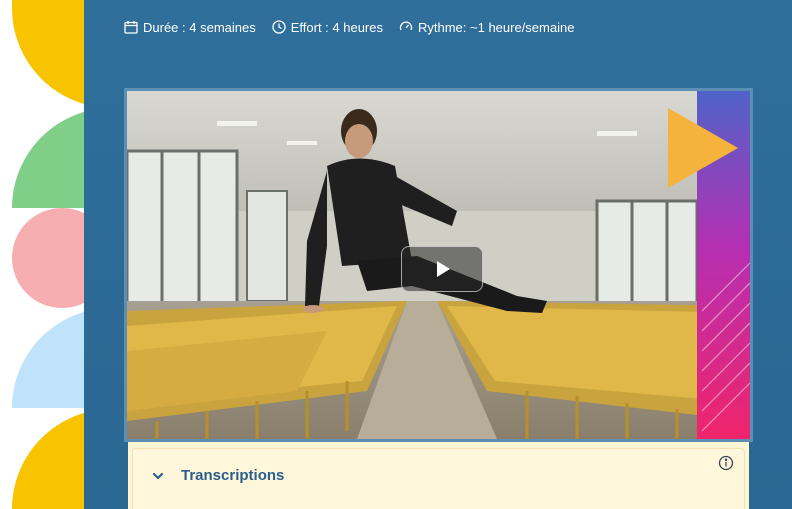 The width and height of the screenshot is (792, 509). I want to click on transcriptions-panel: Transcriptions, so click(438, 475).